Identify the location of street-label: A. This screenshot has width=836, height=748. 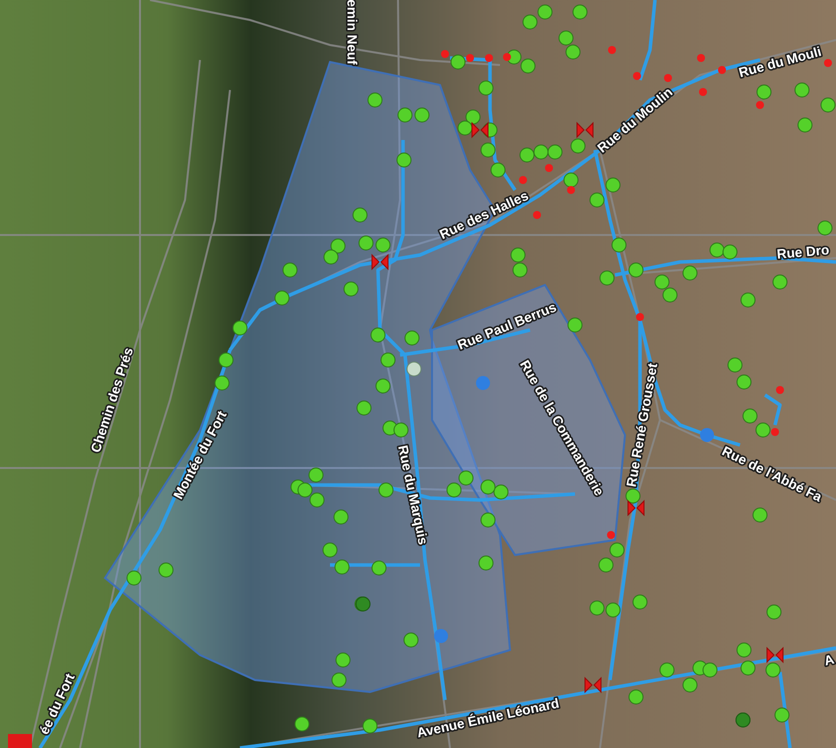
(829, 660).